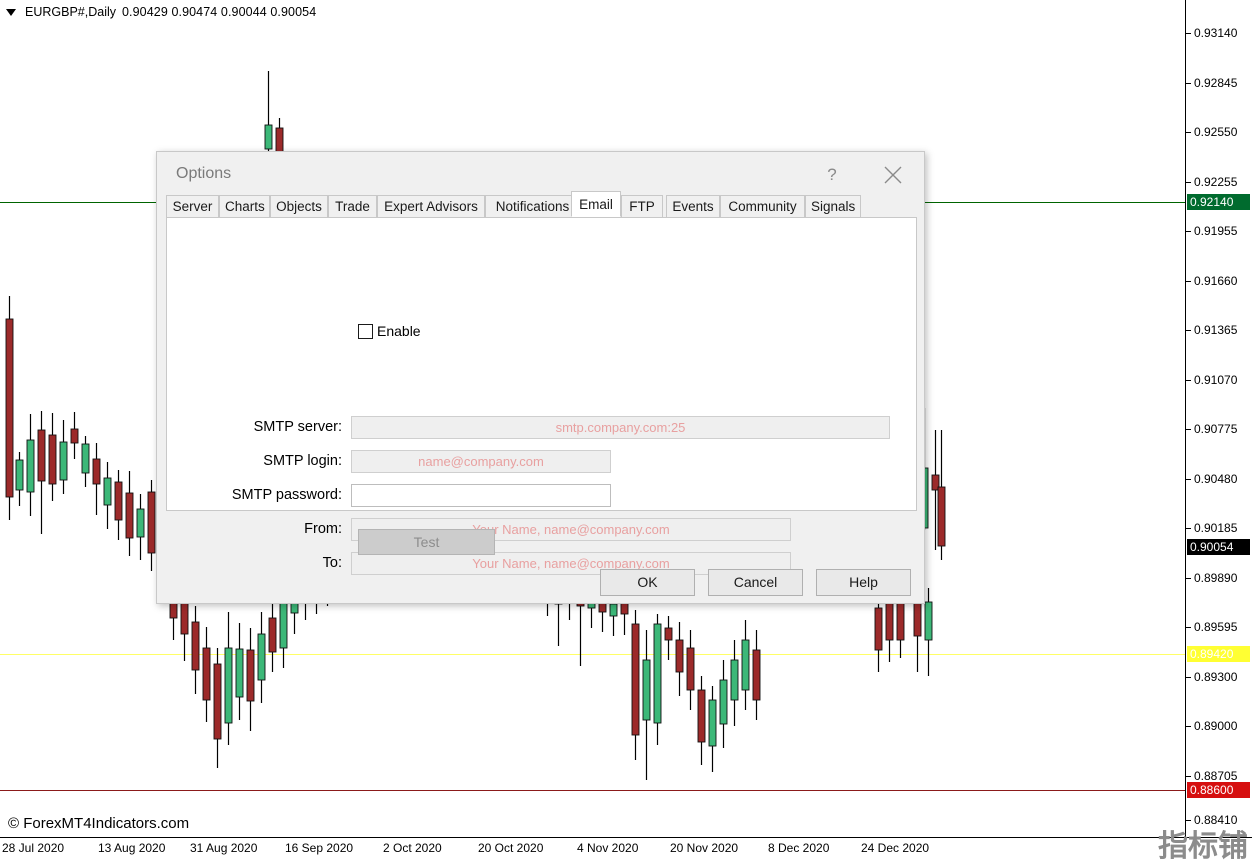  I want to click on price-tick-label: 0.89000, so click(1216, 726).